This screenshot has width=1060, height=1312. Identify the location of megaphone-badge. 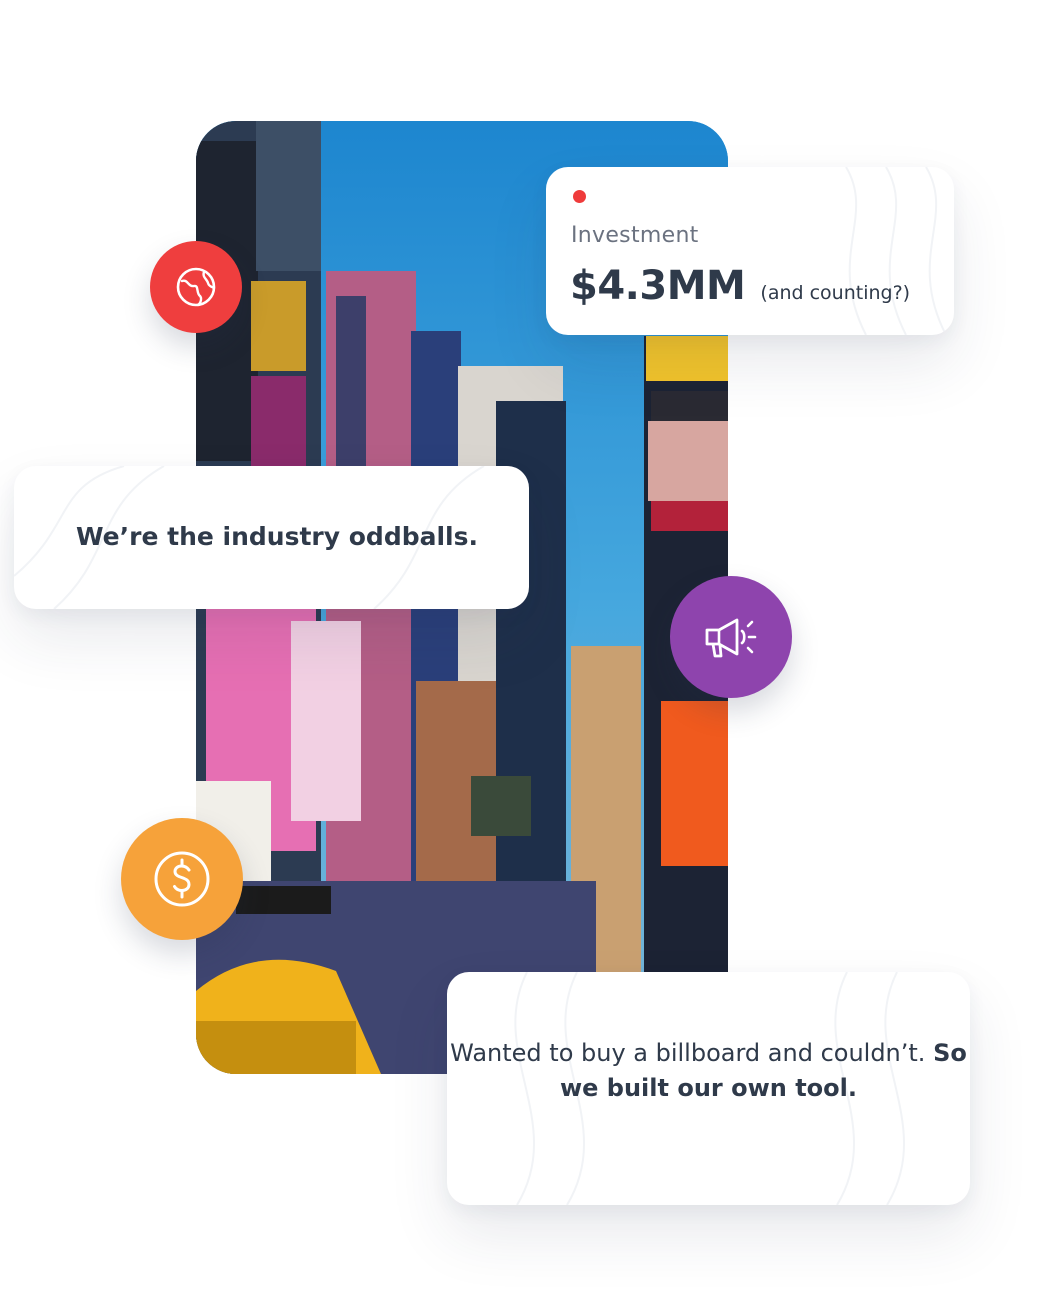
(731, 637).